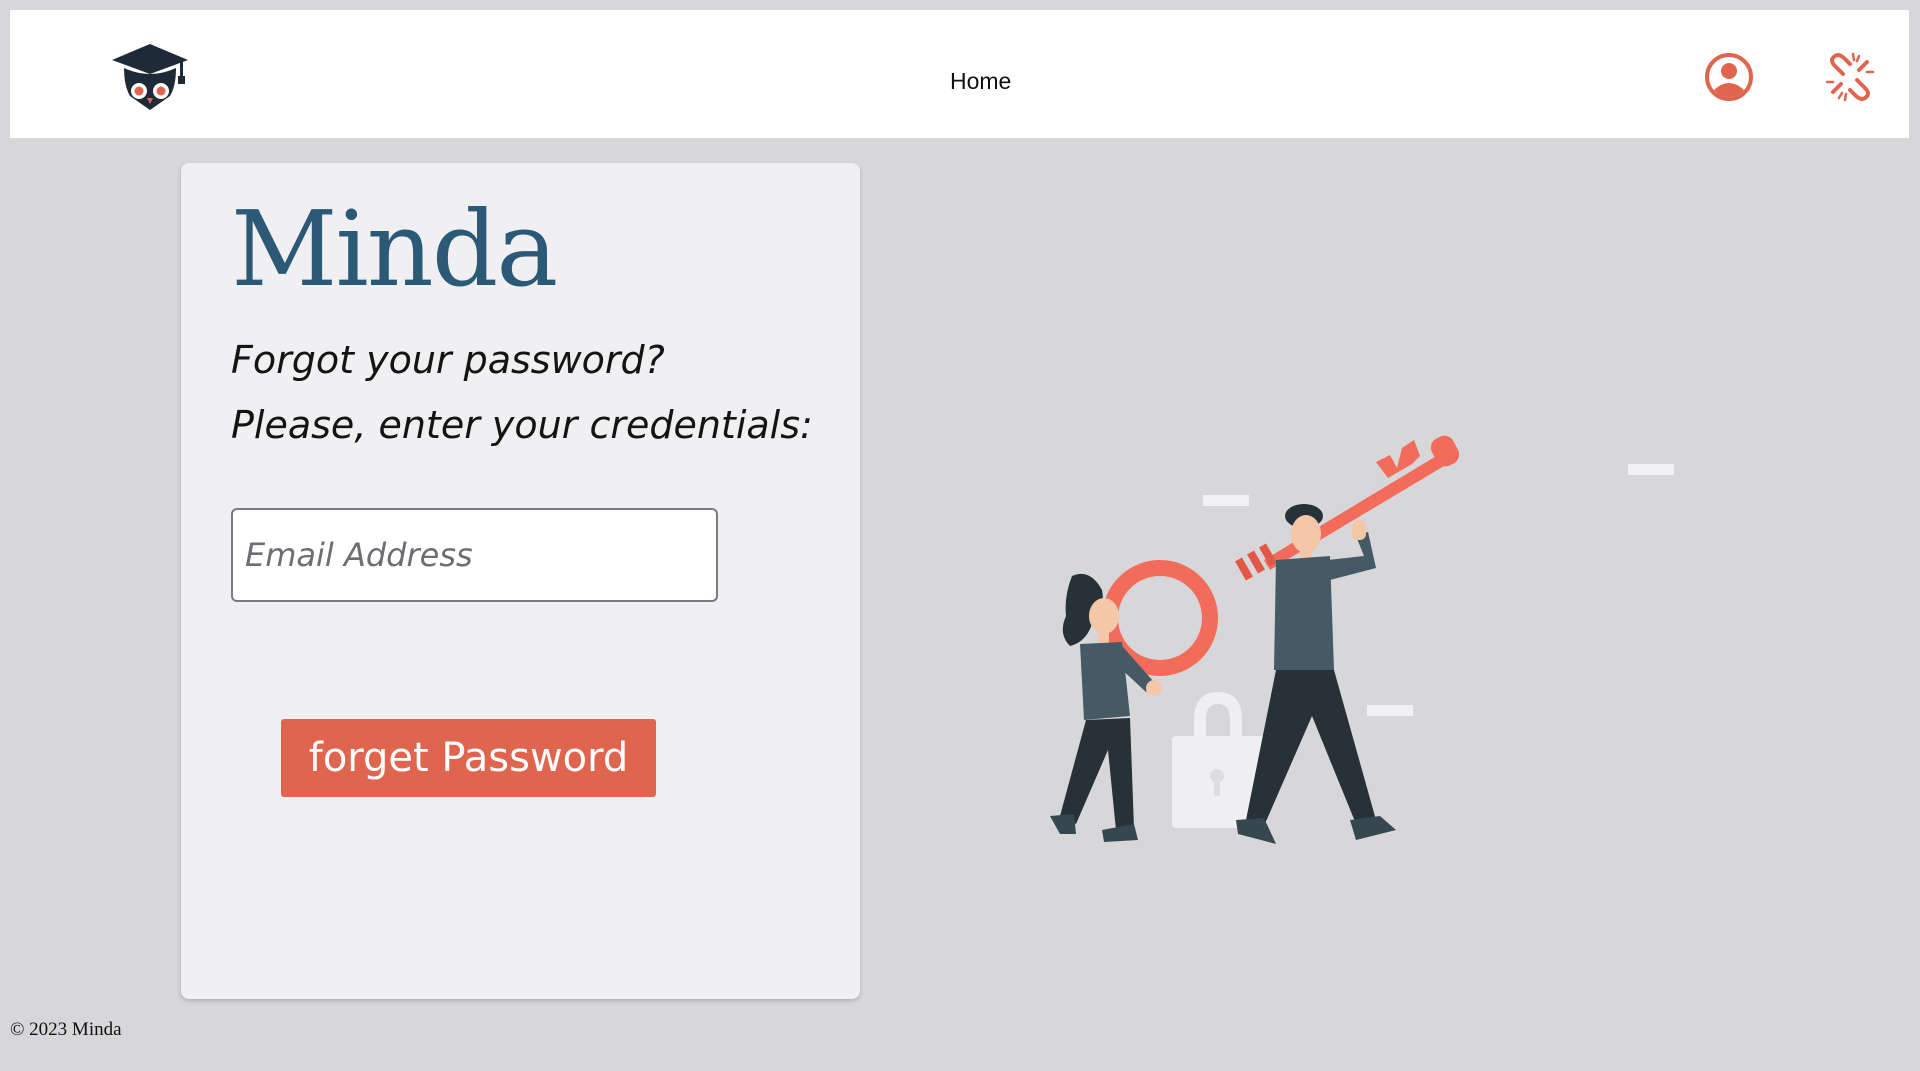  I want to click on unlink-icon, so click(1850, 77).